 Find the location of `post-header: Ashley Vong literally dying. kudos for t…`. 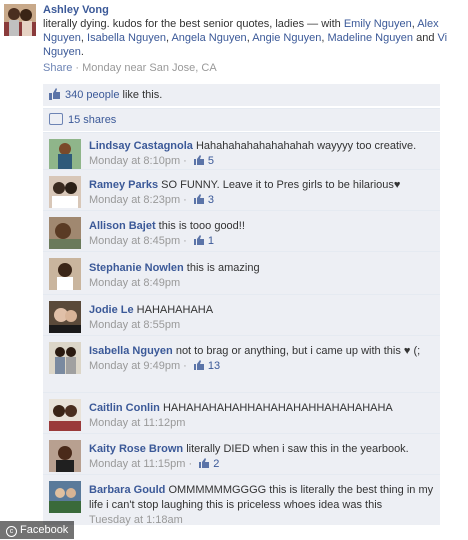

post-header: Ashley Vong literally dying. kudos for t… is located at coordinates (234, 40).